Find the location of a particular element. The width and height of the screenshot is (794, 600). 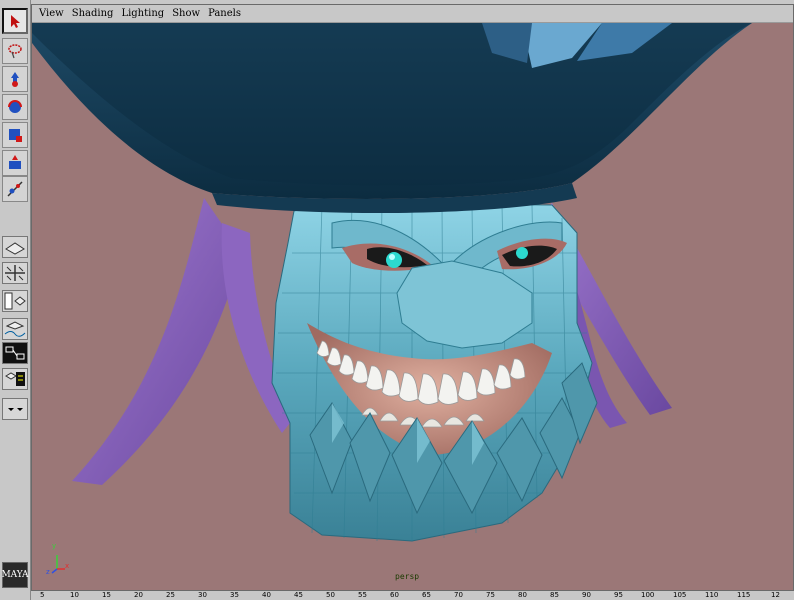

ruler-tick: 100 is located at coordinates (648, 595).